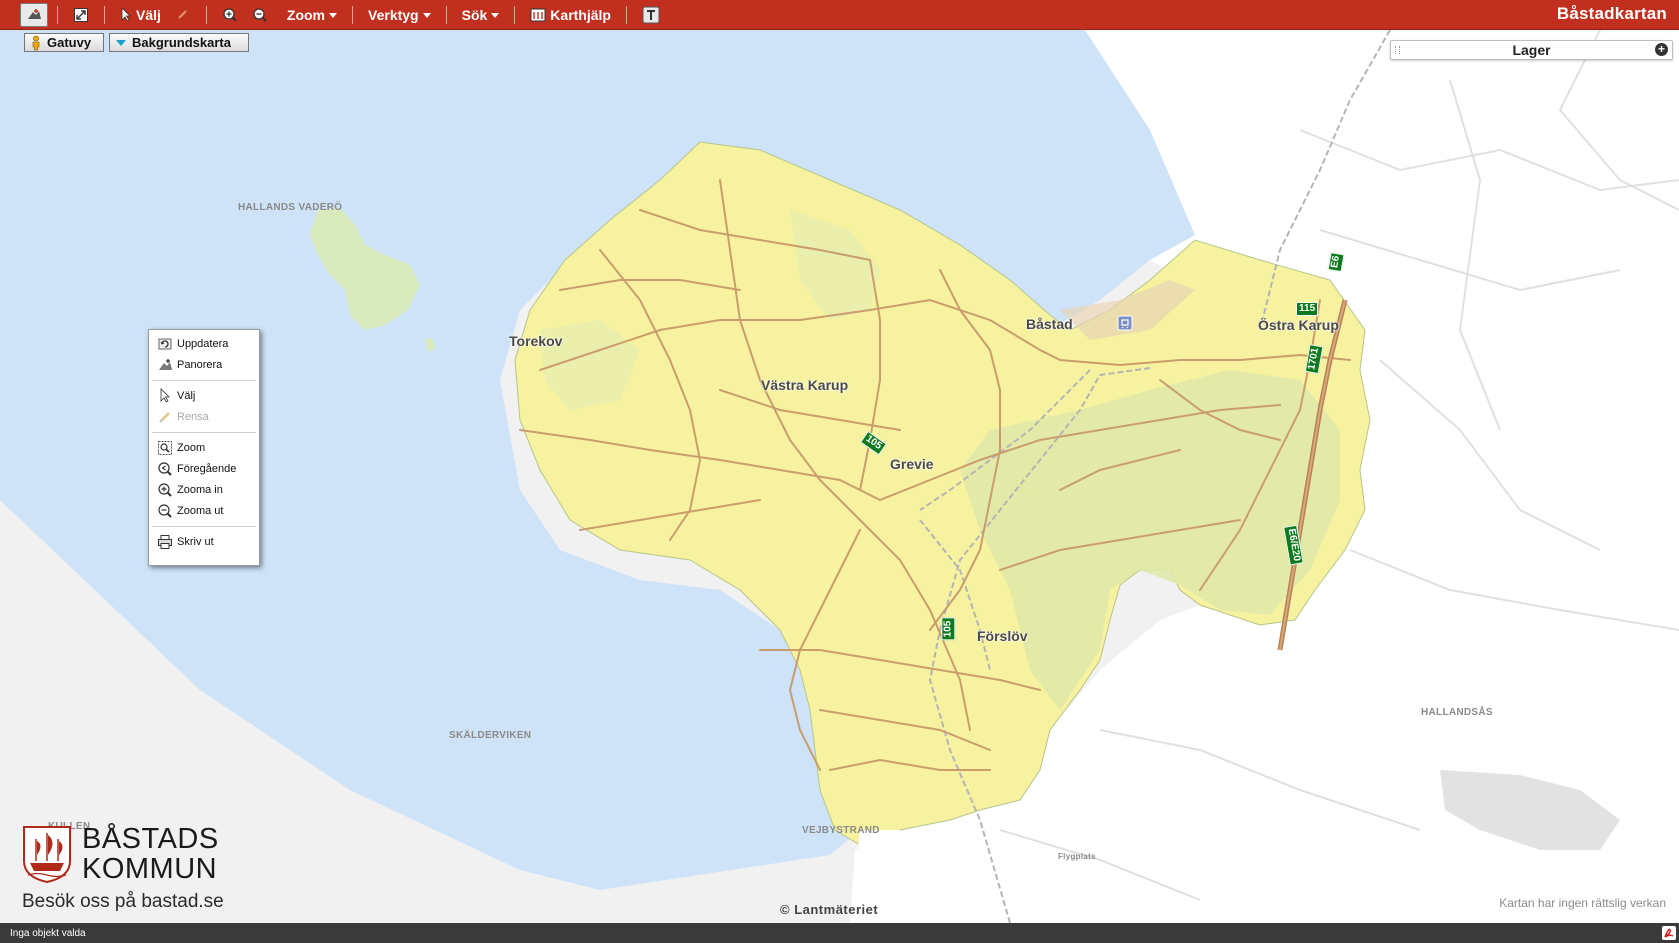 The width and height of the screenshot is (1679, 943). Describe the element at coordinates (165, 469) in the screenshot. I see `previous-zoom-icon` at that location.